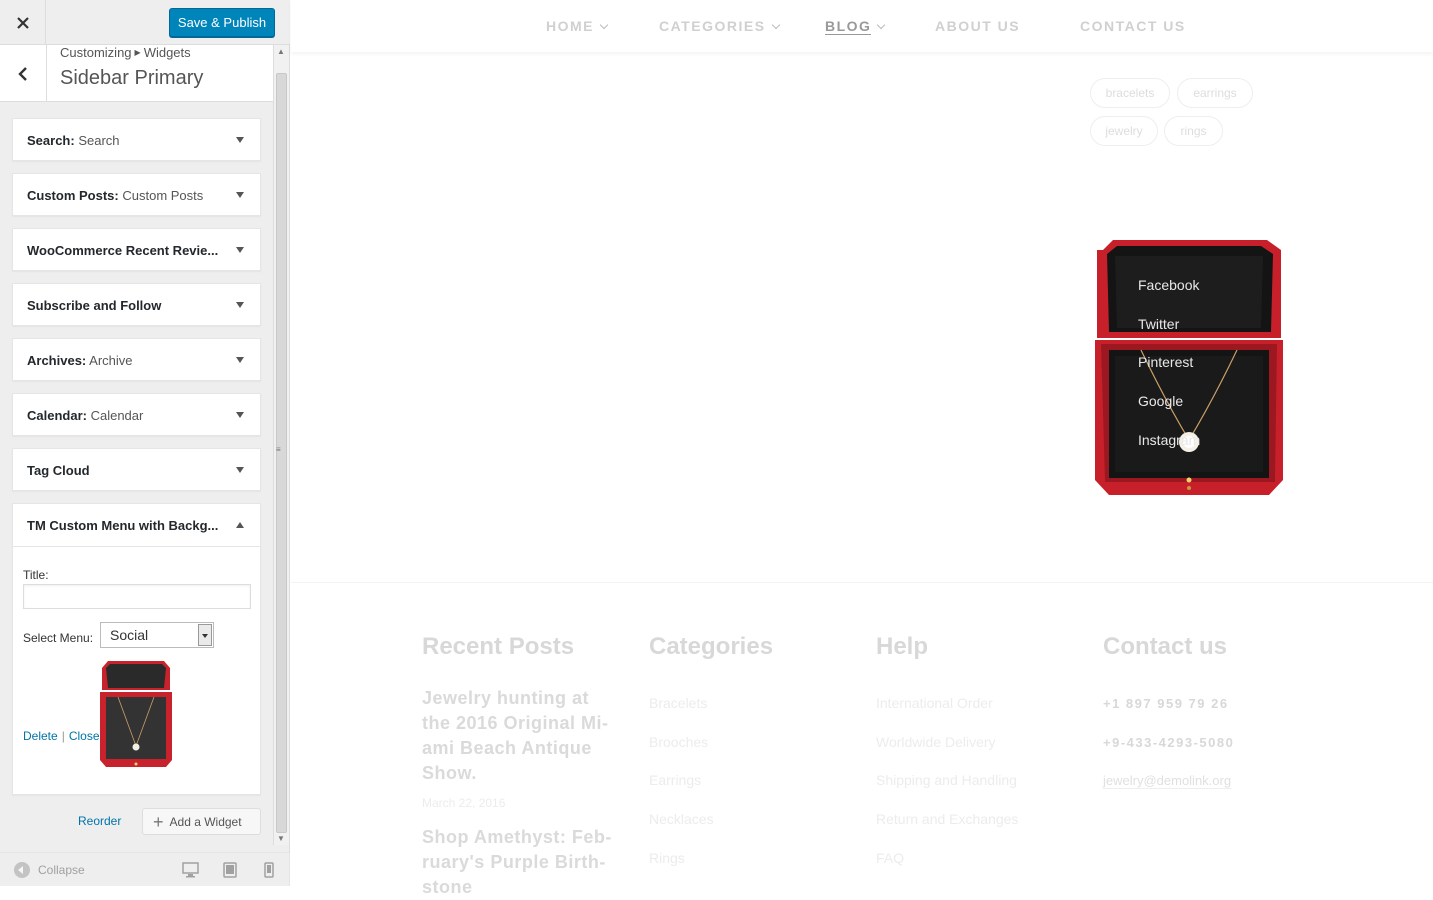 The width and height of the screenshot is (1433, 900). I want to click on widget-title: Archives: Archive, so click(80, 360).